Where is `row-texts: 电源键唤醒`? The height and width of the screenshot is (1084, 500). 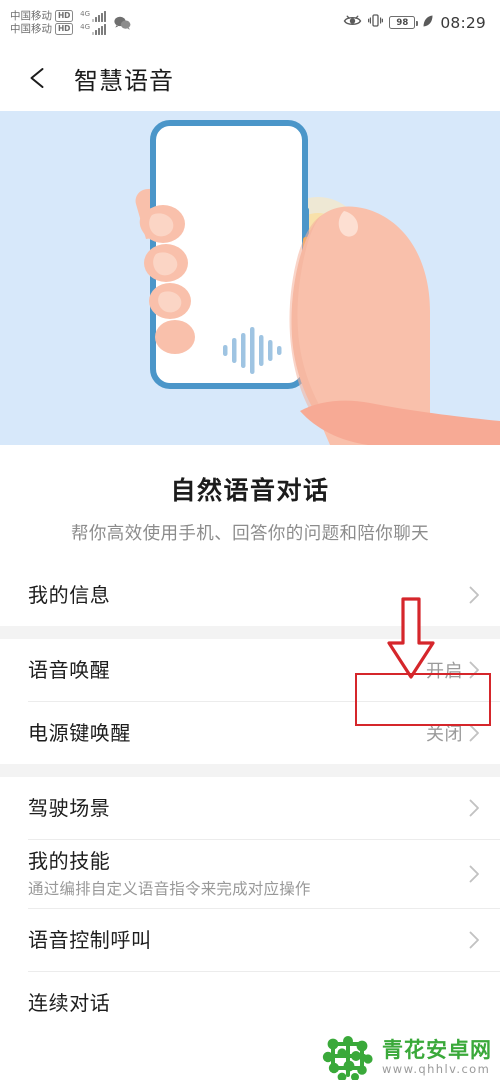
row-texts: 电源键唤醒 is located at coordinates (79, 733).